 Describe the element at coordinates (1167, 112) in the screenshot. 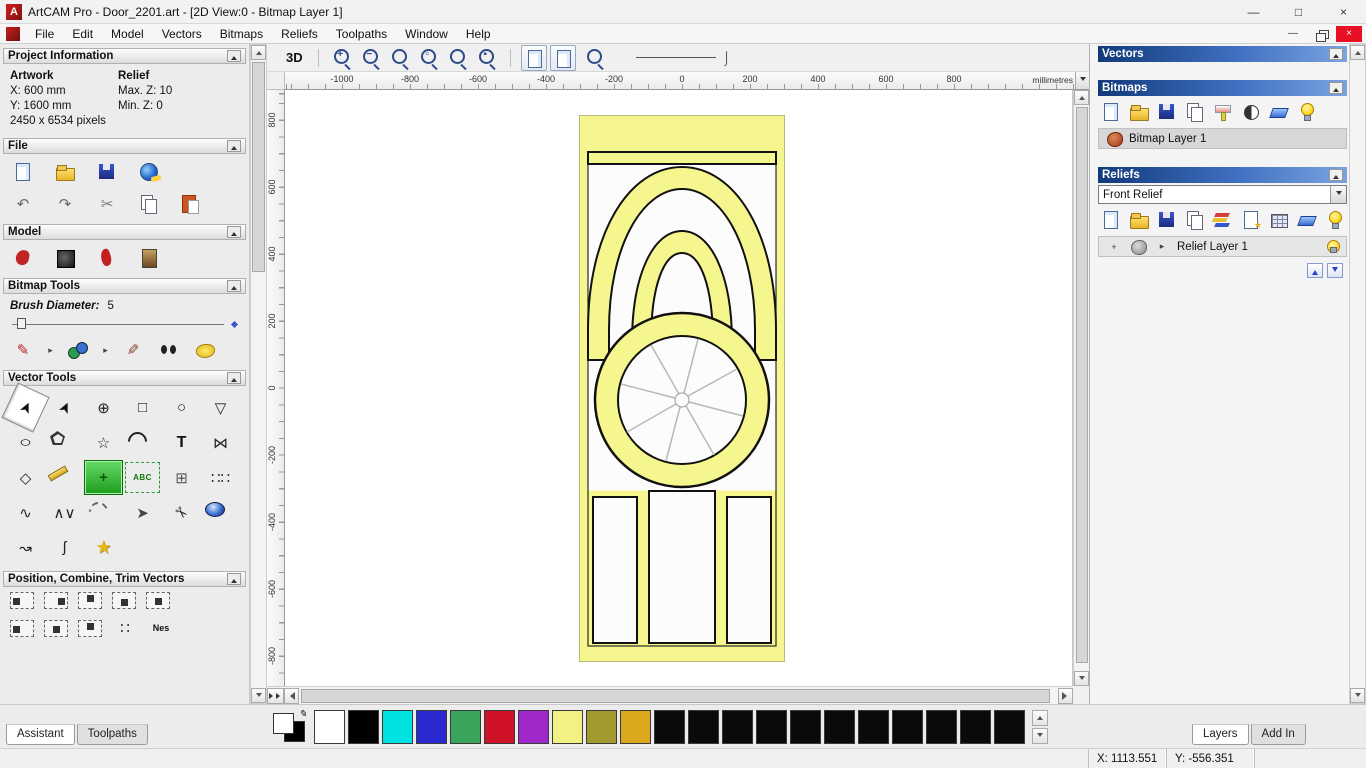

I see `save-bitmap-layer-icon` at that location.